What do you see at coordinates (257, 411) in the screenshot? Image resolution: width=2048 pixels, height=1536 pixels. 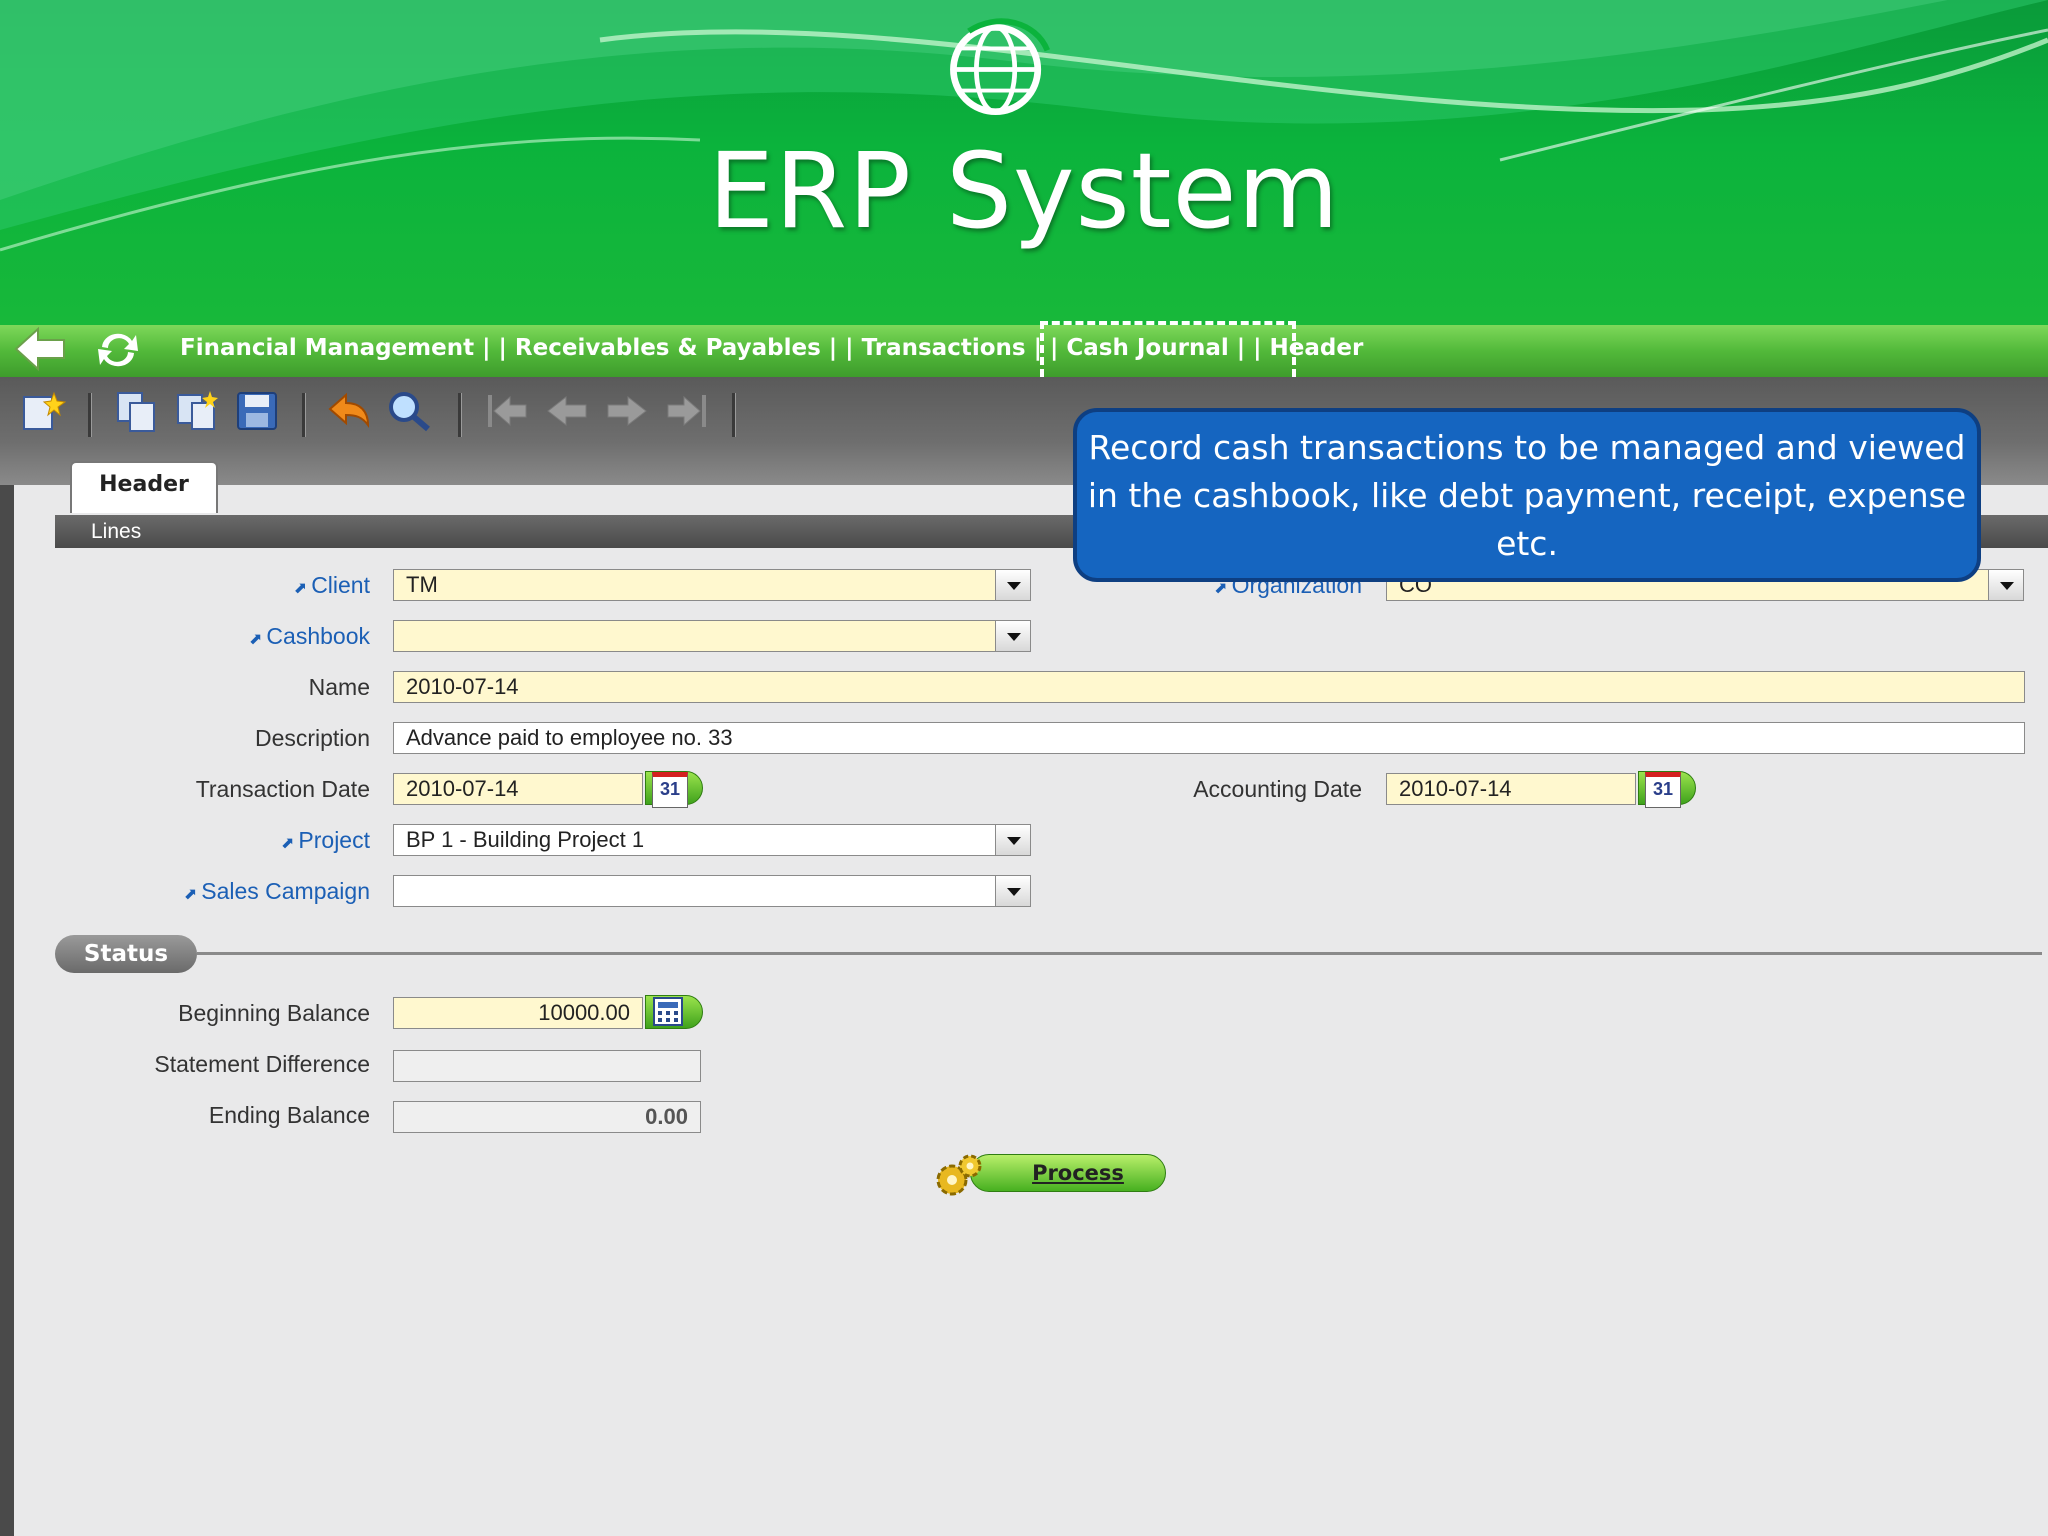 I see `save-icon` at bounding box center [257, 411].